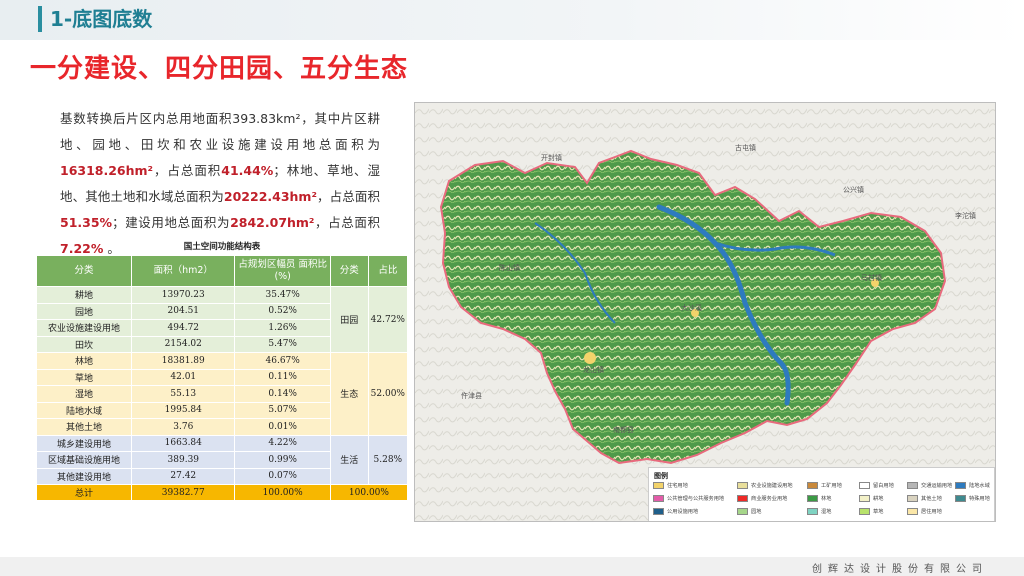 The height and width of the screenshot is (576, 1024). What do you see at coordinates (183, 492) in the screenshot?
I see `cell-total-area: 39382.77` at bounding box center [183, 492].